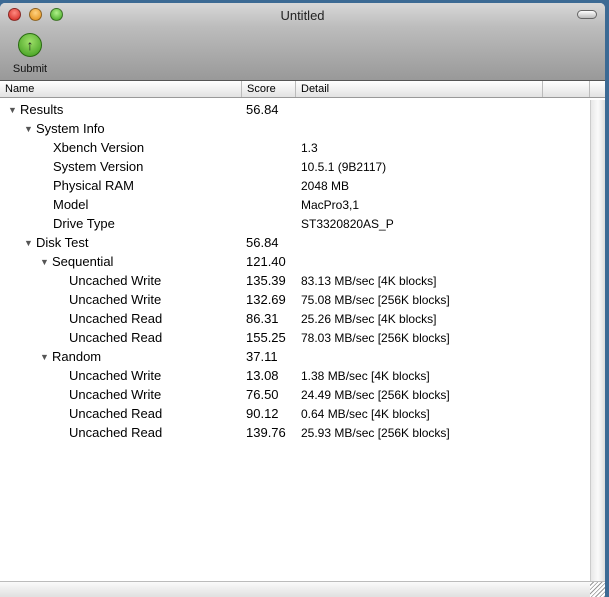 Image resolution: width=609 pixels, height=597 pixels. What do you see at coordinates (262, 394) in the screenshot?
I see `row-score: 76.50` at bounding box center [262, 394].